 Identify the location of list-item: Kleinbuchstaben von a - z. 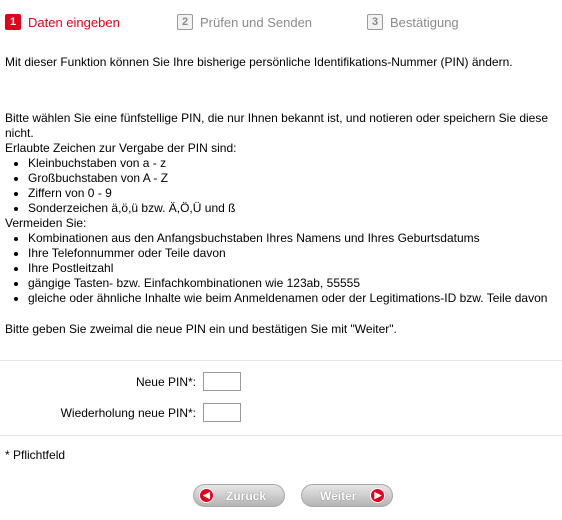
(295, 163).